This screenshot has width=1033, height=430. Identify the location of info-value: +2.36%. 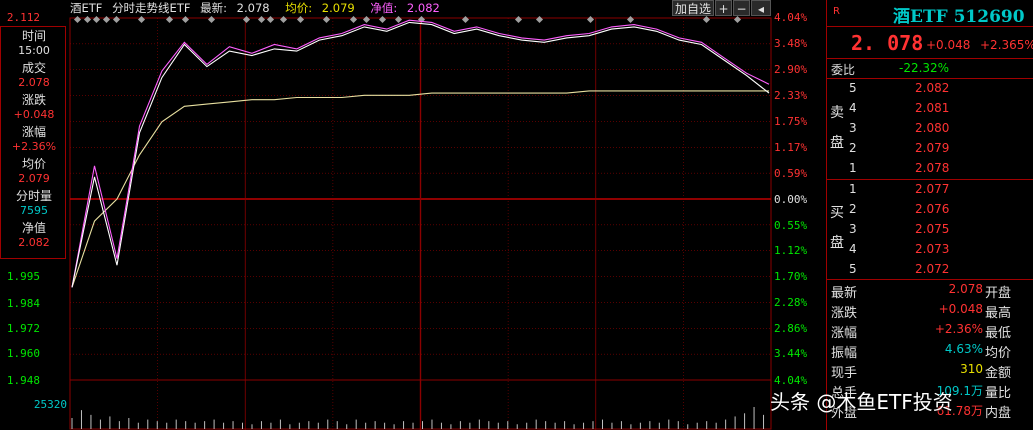
(34, 146).